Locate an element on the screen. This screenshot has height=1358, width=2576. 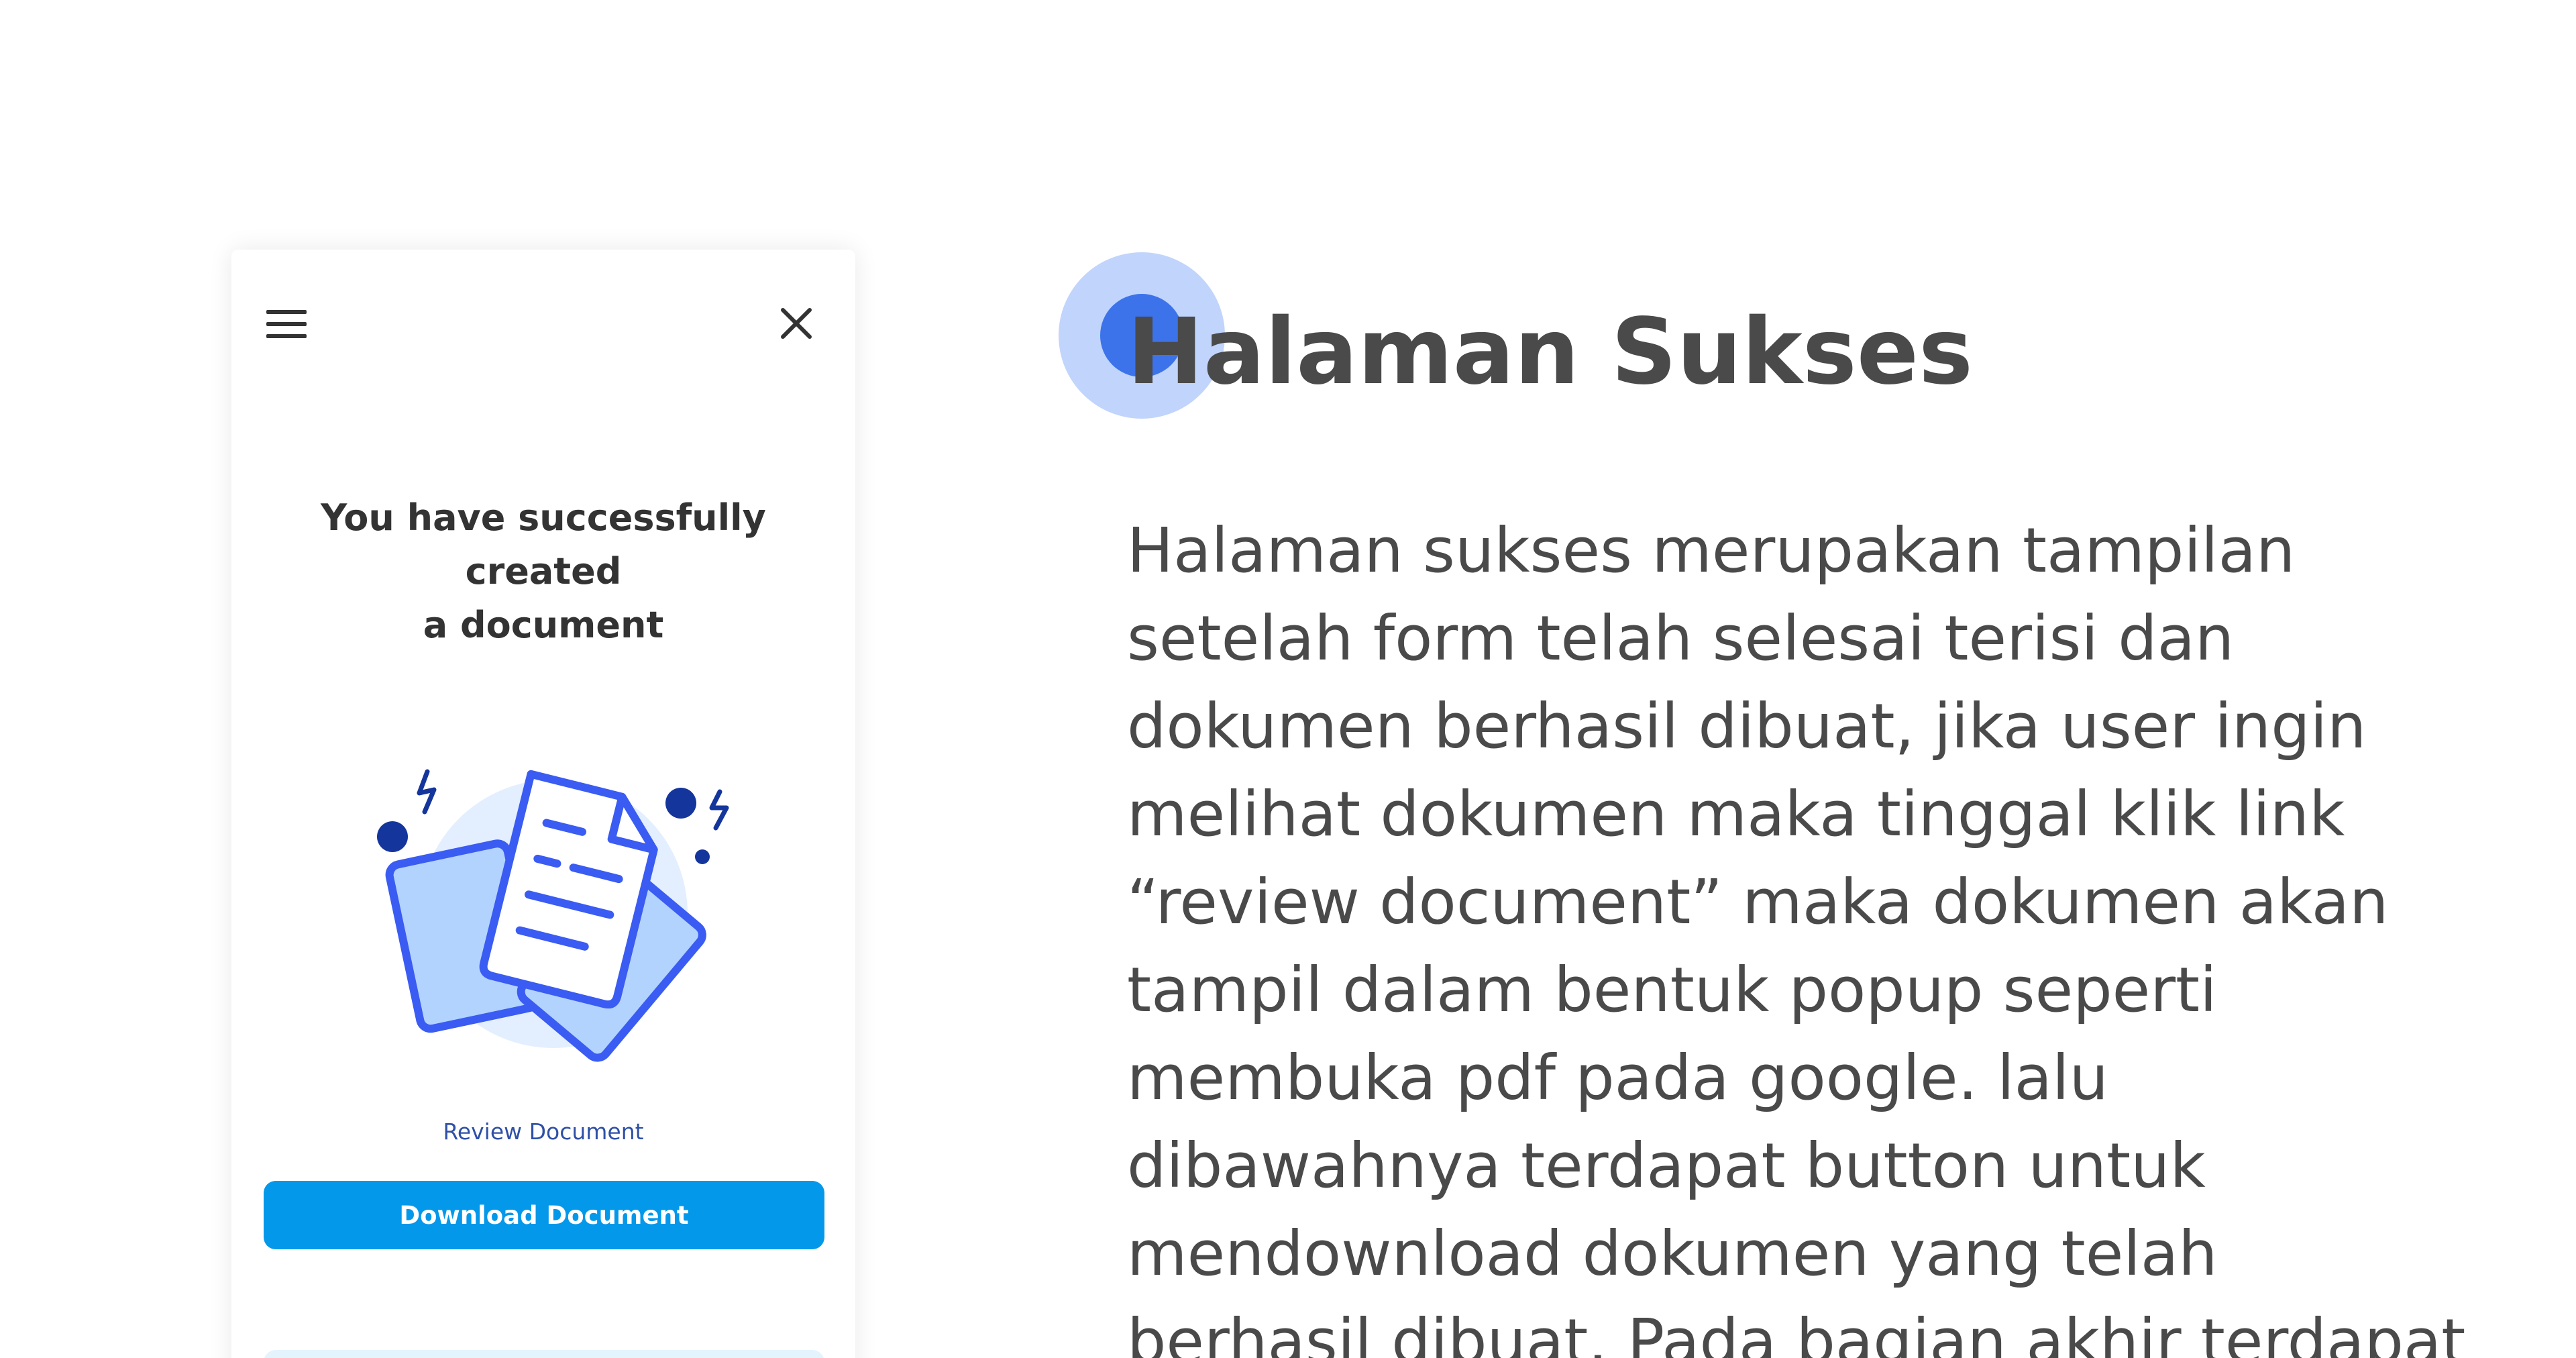
description-line: “review document” maka dokumen akan is located at coordinates (1758, 902).